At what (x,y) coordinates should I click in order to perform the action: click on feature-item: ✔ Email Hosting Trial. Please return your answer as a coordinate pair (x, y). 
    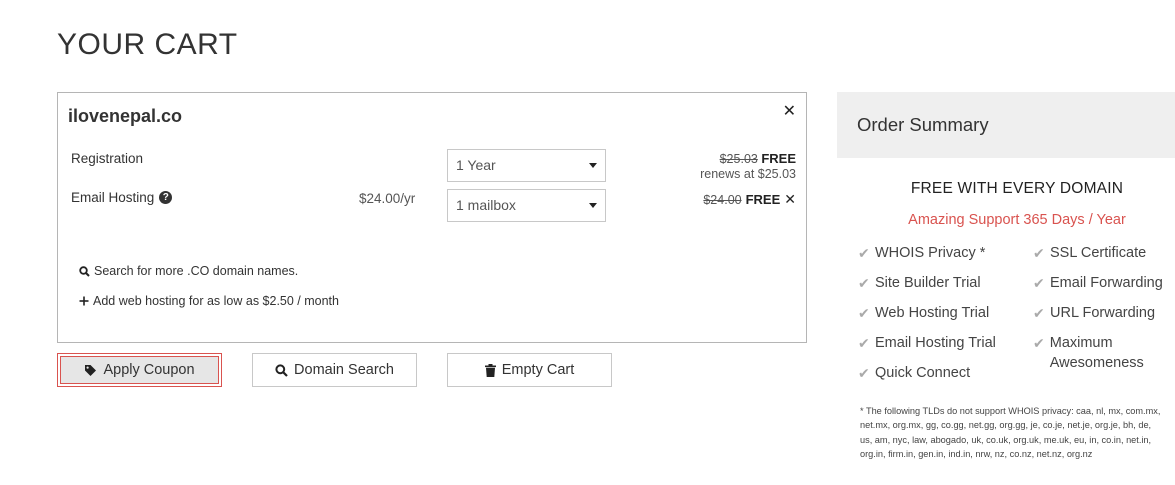
    Looking at the image, I should click on (927, 343).